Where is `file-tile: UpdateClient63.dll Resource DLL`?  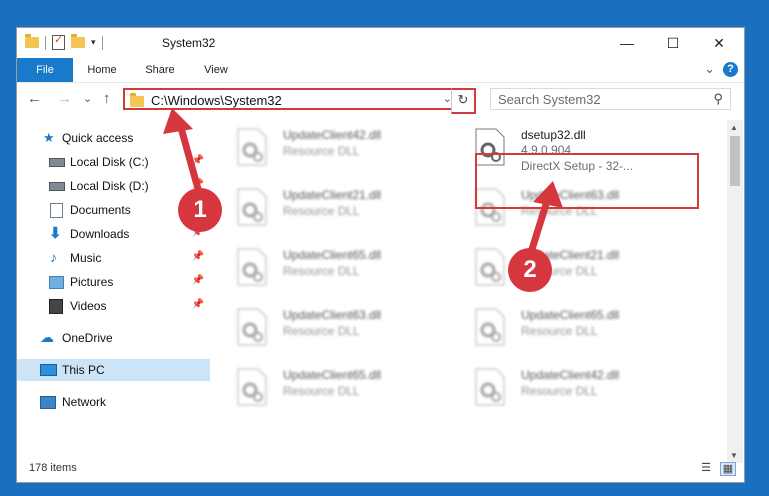
file-tile: UpdateClient63.dll Resource DLL is located at coordinates (332, 328).